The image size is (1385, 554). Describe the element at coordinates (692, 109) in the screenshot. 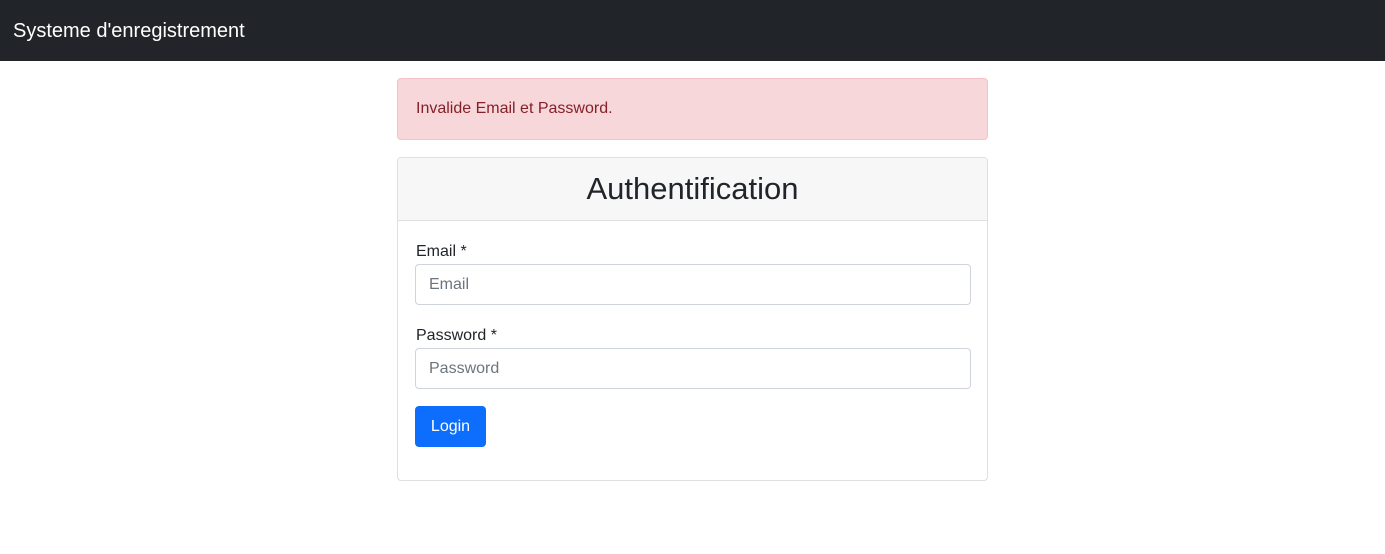

I see `error-alert: Invalide Email et Password.` at that location.